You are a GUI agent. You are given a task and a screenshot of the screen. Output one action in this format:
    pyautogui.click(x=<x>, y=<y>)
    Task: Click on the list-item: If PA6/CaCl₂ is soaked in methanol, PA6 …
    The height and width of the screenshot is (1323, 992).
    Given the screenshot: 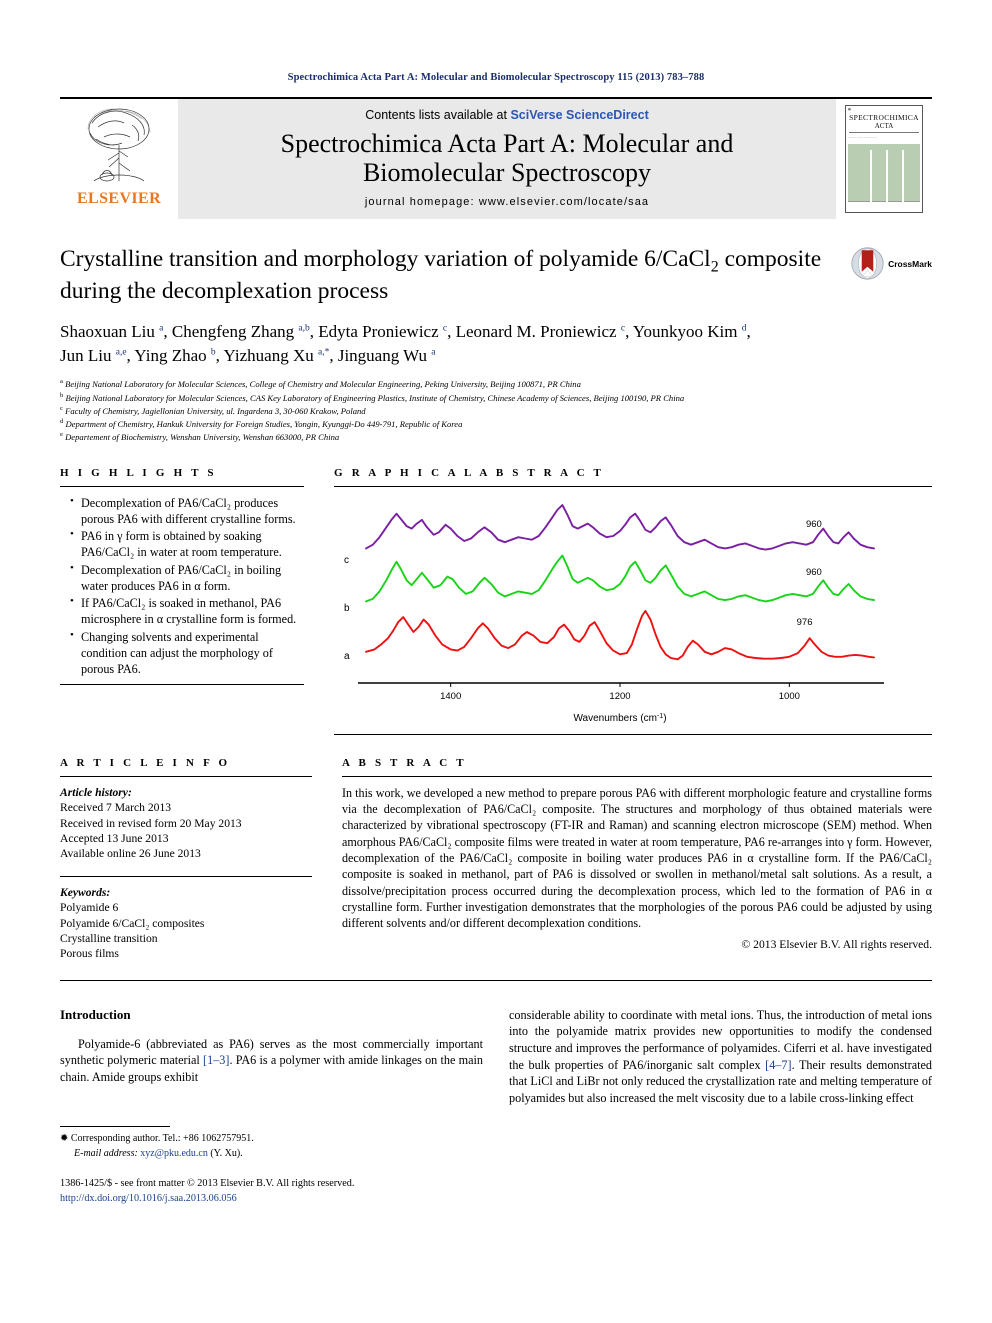 What is the action you would take?
    pyautogui.click(x=187, y=610)
    